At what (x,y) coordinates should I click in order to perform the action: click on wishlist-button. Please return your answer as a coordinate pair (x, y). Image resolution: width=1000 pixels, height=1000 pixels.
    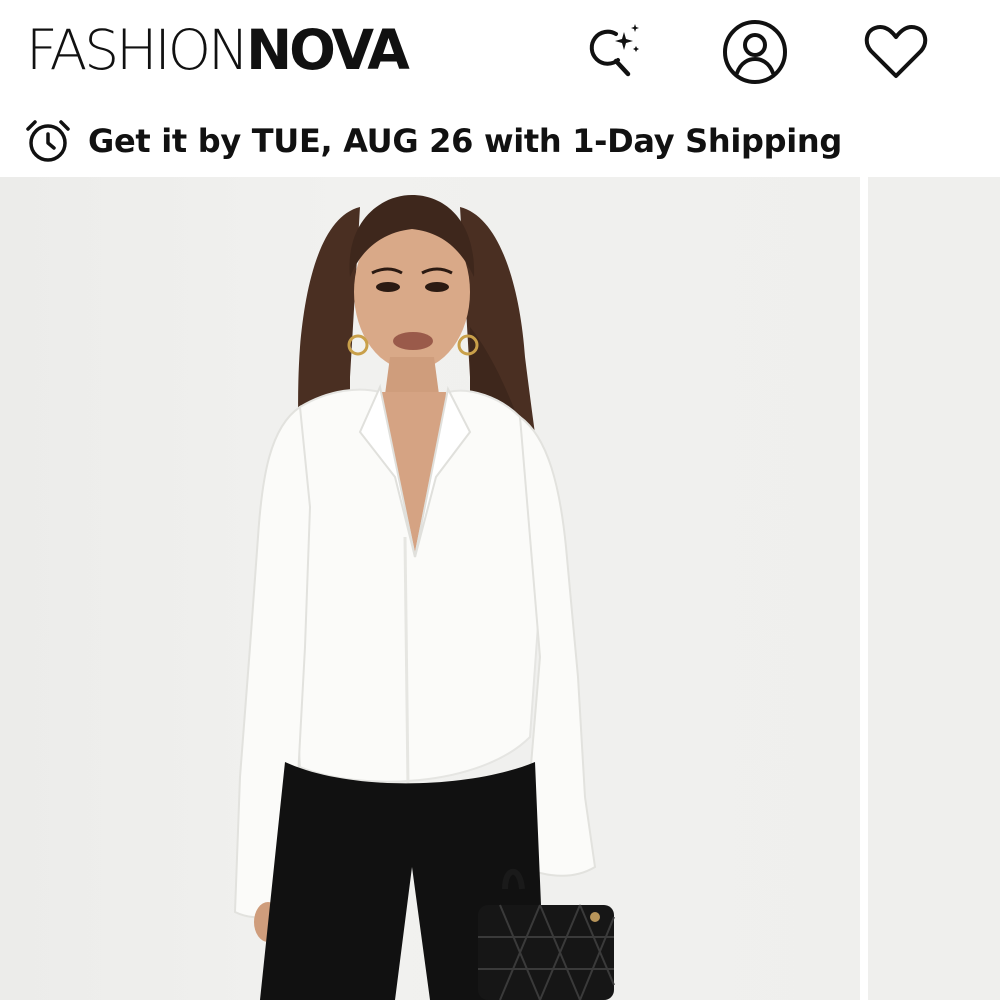
    Looking at the image, I should click on (896, 52).